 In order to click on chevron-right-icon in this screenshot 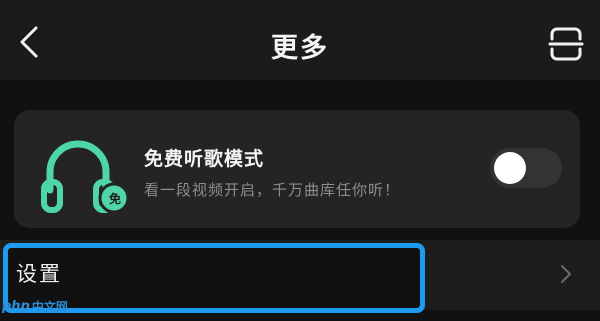, I will do `click(566, 274)`.